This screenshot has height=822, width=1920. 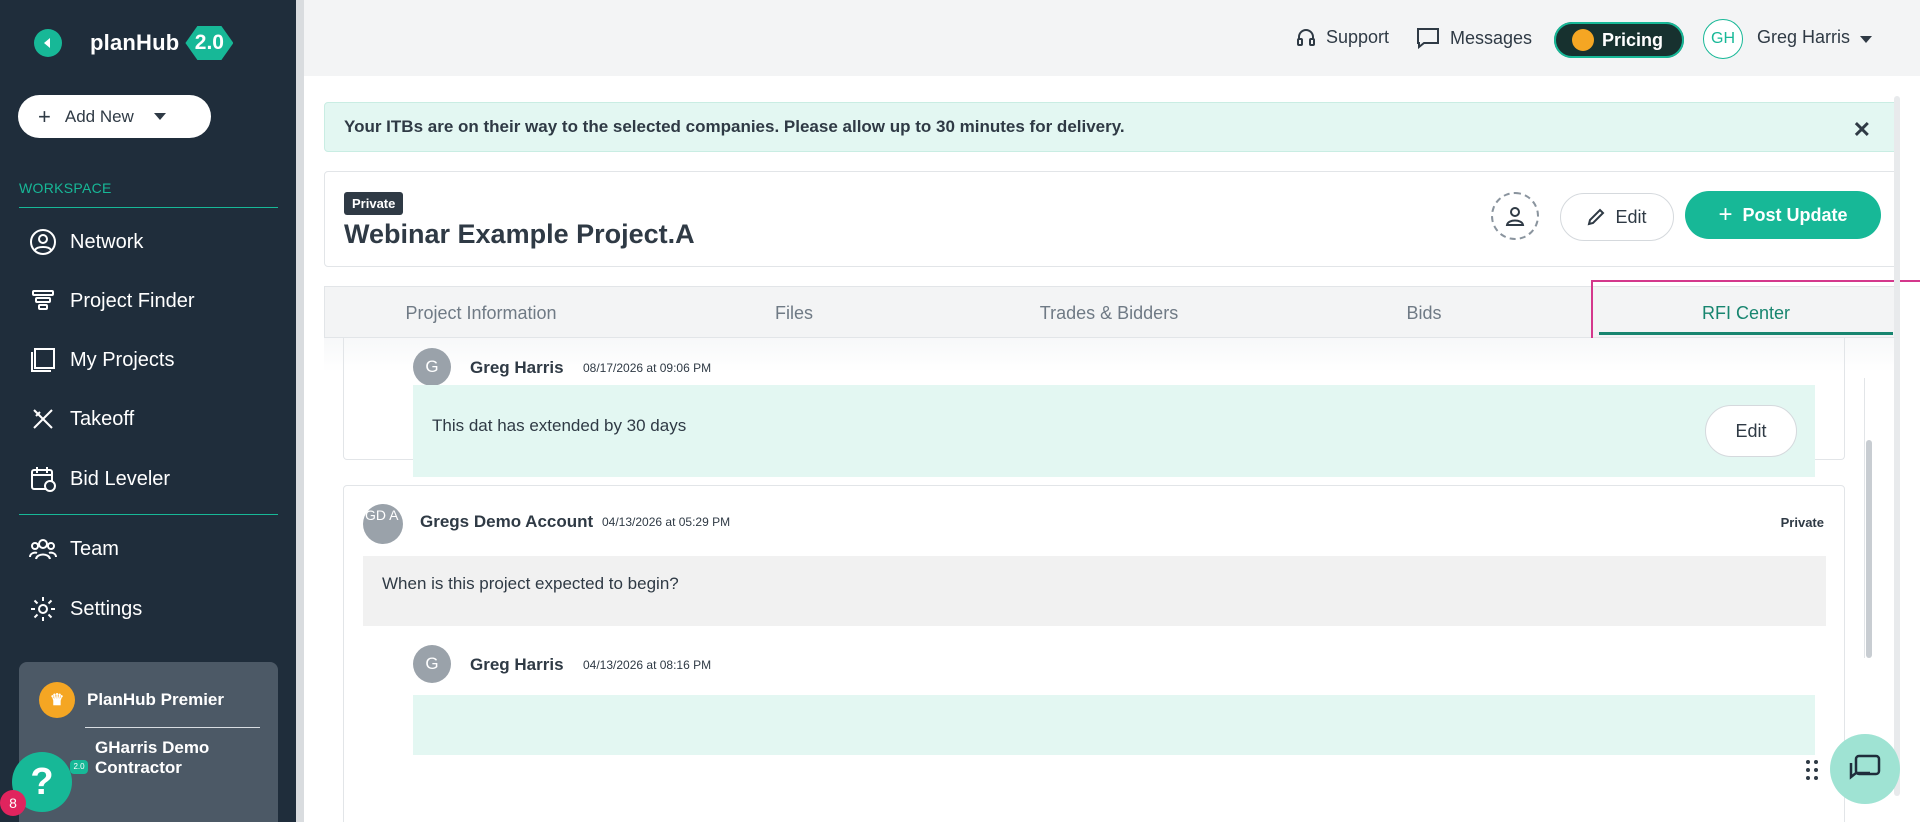 I want to click on close-icon: ✕, so click(x=1862, y=130).